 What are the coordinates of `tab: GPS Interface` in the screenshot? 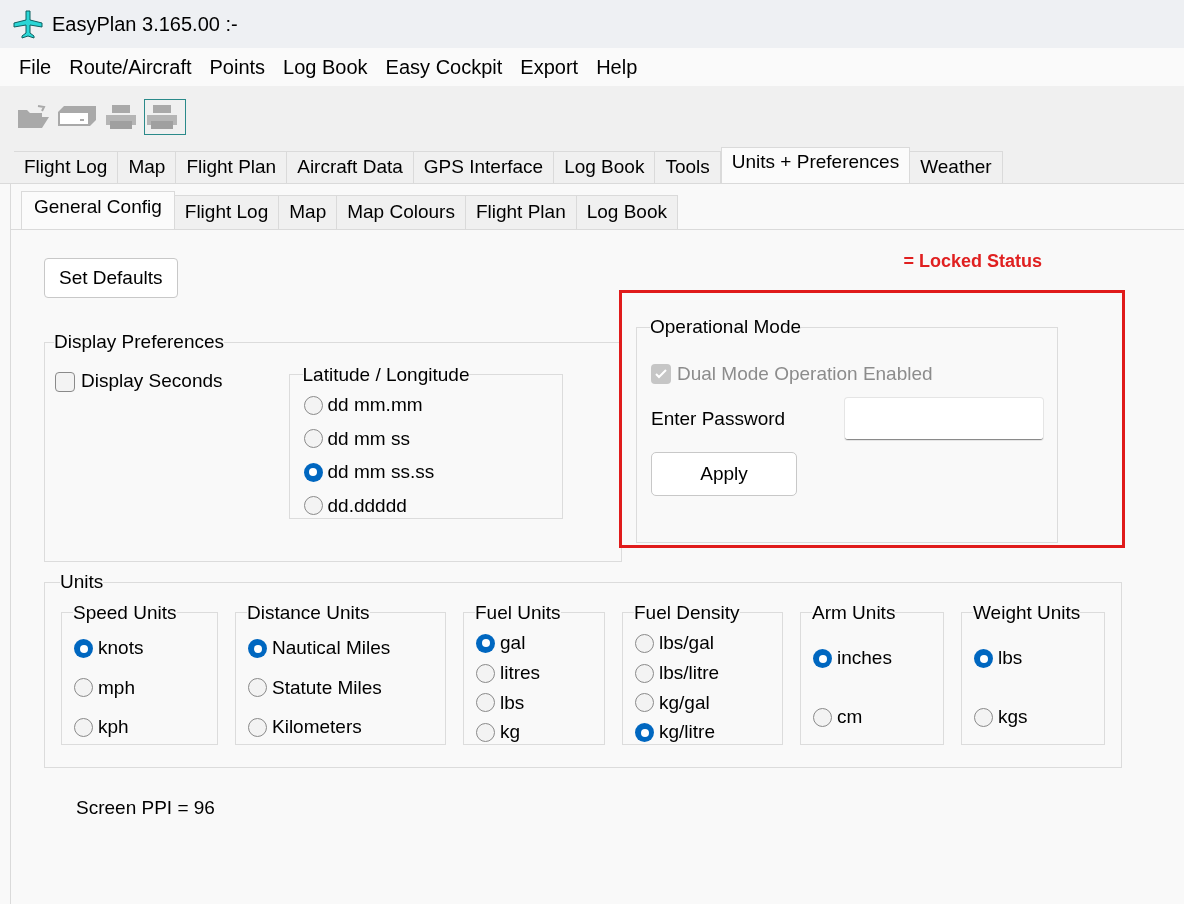 It's located at (484, 167).